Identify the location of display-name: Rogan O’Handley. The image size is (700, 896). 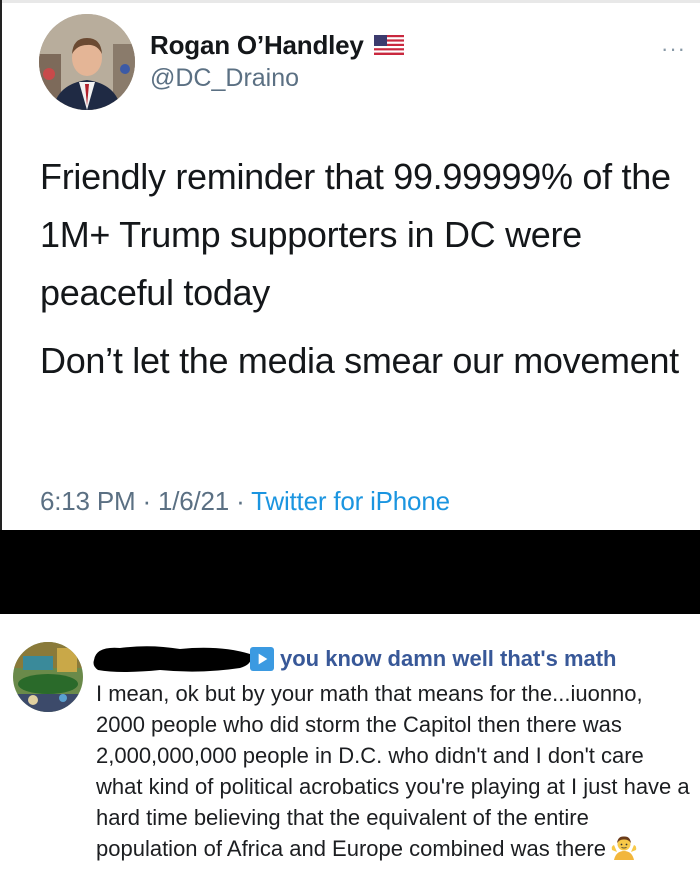
(257, 45).